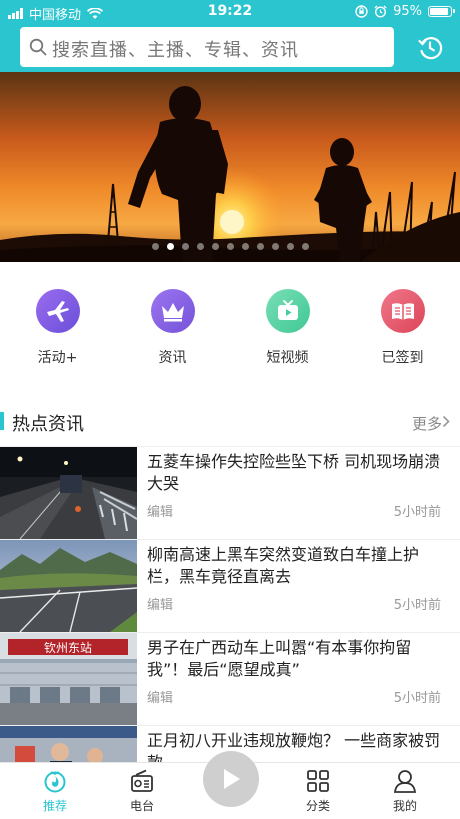 Image resolution: width=460 pixels, height=819 pixels. What do you see at coordinates (55, 782) in the screenshot?
I see `recommend-icon` at bounding box center [55, 782].